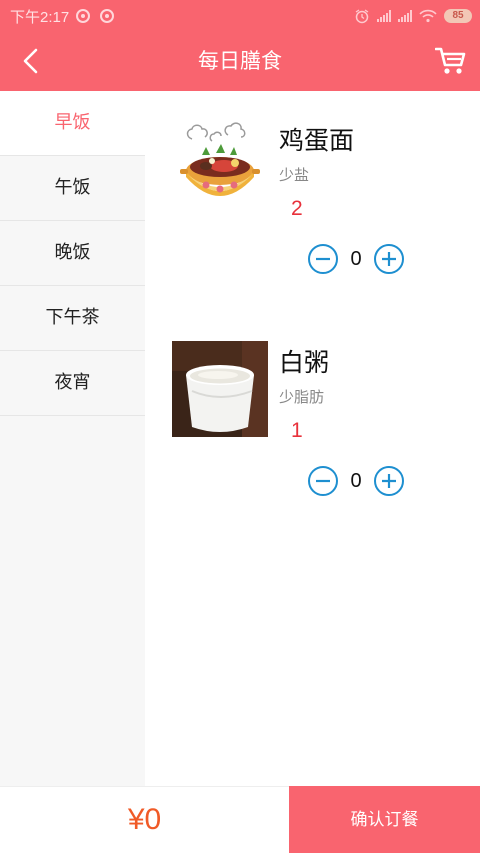 This screenshot has height=853, width=480. What do you see at coordinates (384, 819) in the screenshot?
I see `confirm-order-button: 确认订餐` at bounding box center [384, 819].